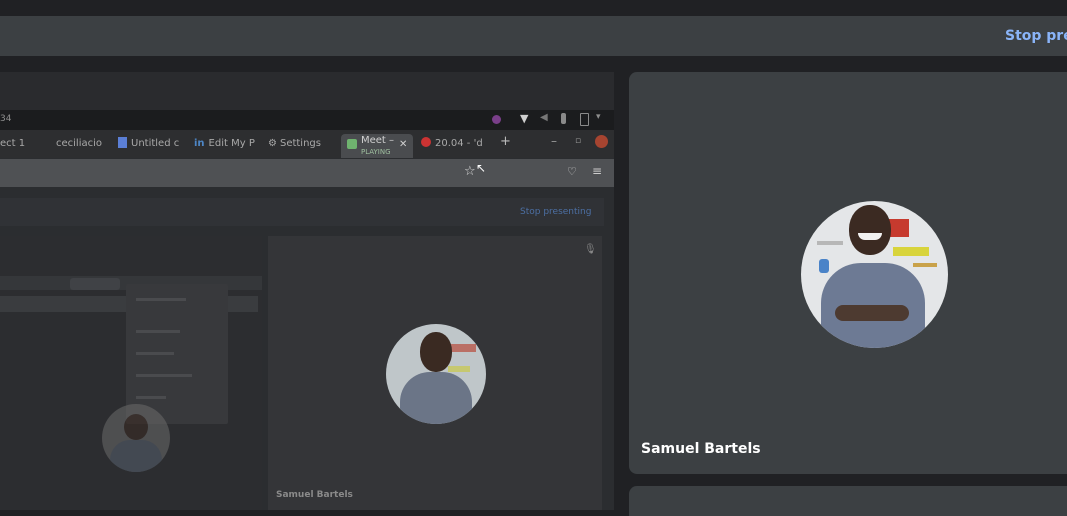 This screenshot has height=516, width=1067. I want to click on browser-tab: Untitled c, so click(149, 144).